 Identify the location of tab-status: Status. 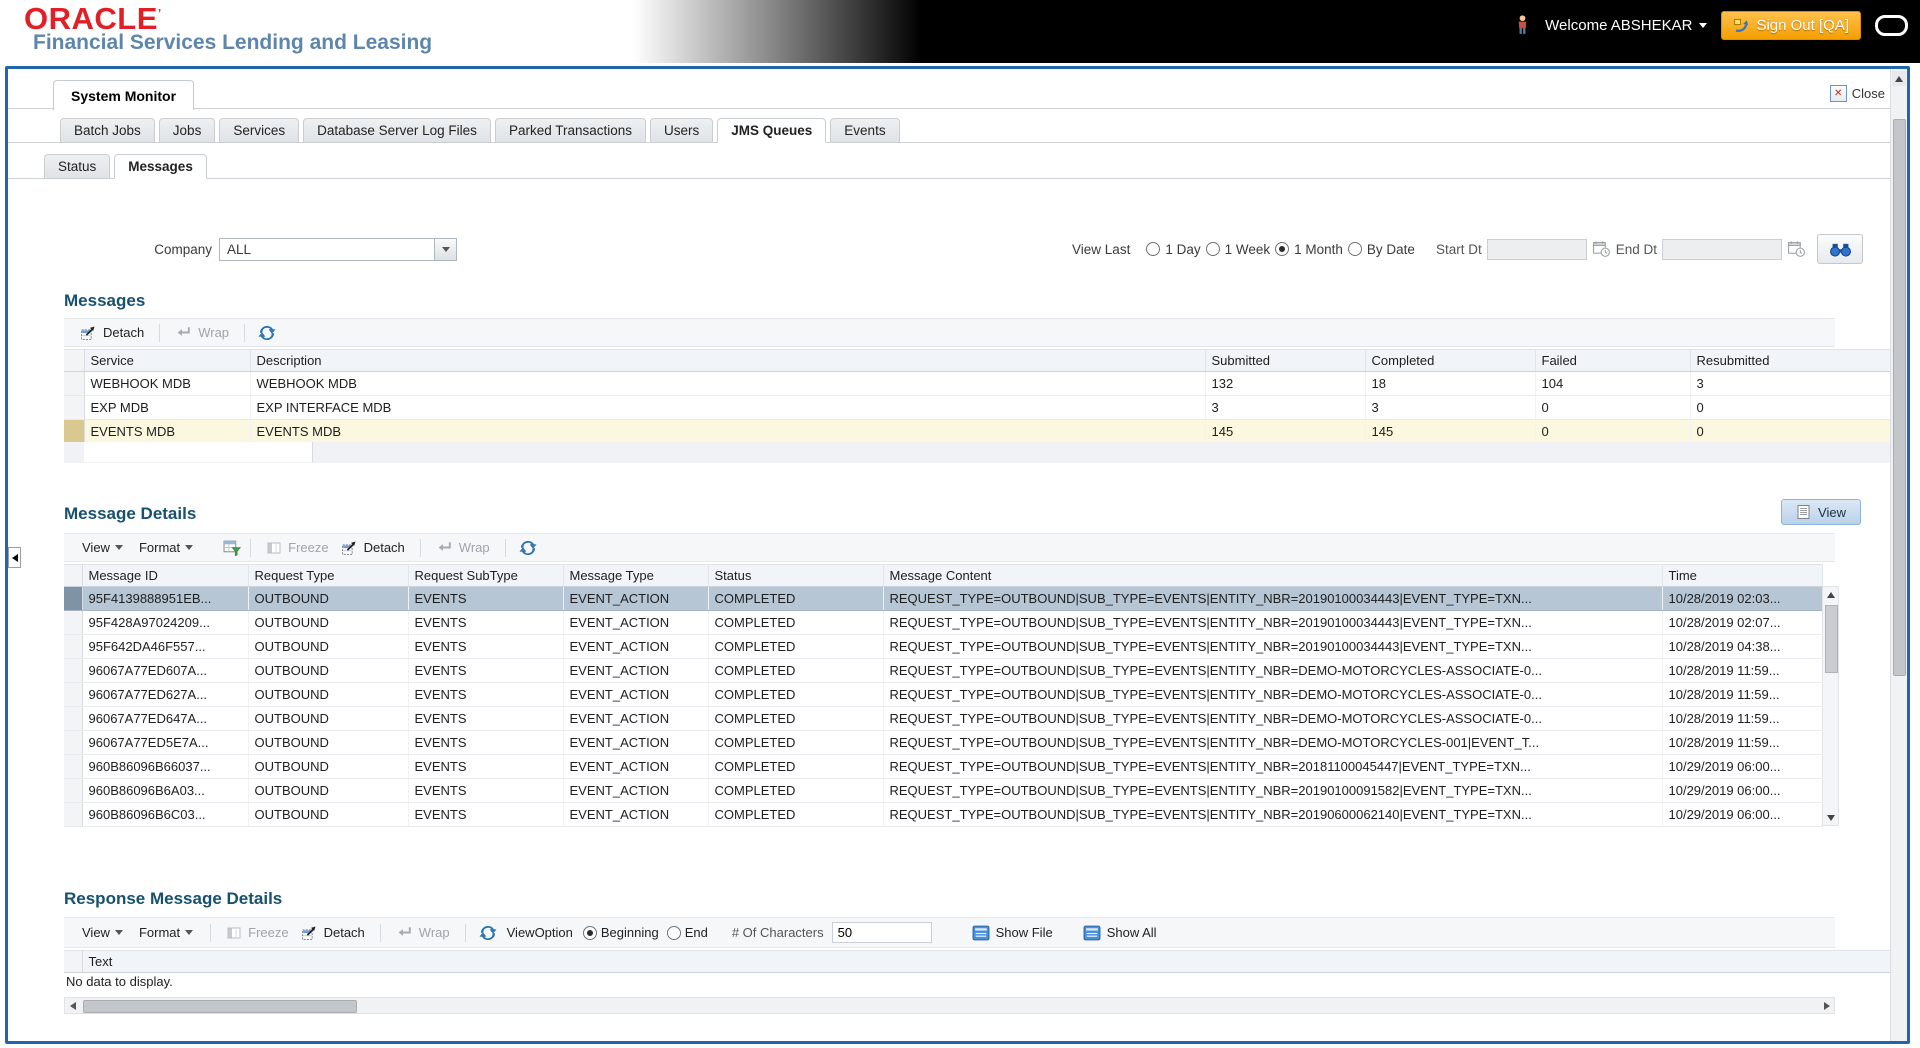
(77, 166).